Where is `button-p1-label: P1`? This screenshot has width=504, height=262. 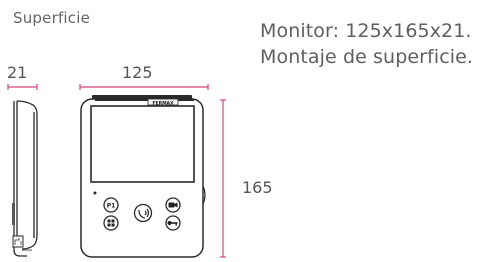
button-p1-label: P1 is located at coordinates (111, 206).